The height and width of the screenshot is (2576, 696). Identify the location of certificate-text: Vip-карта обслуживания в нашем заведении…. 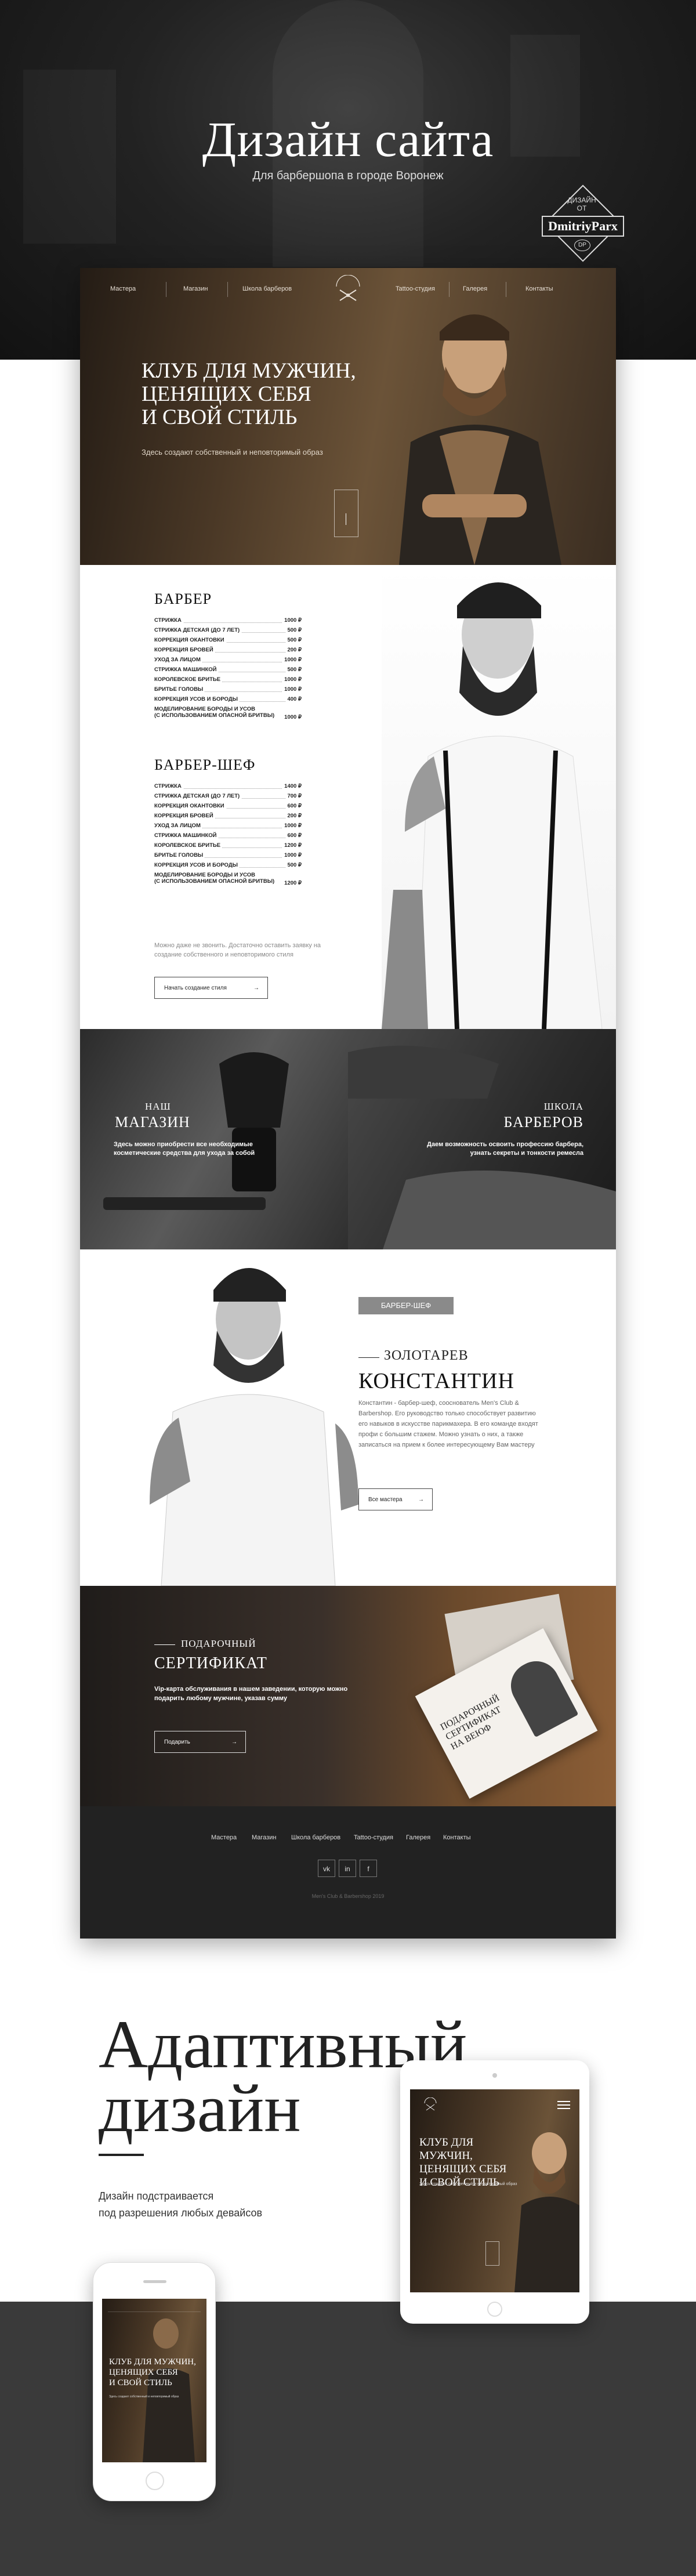
(251, 1694).